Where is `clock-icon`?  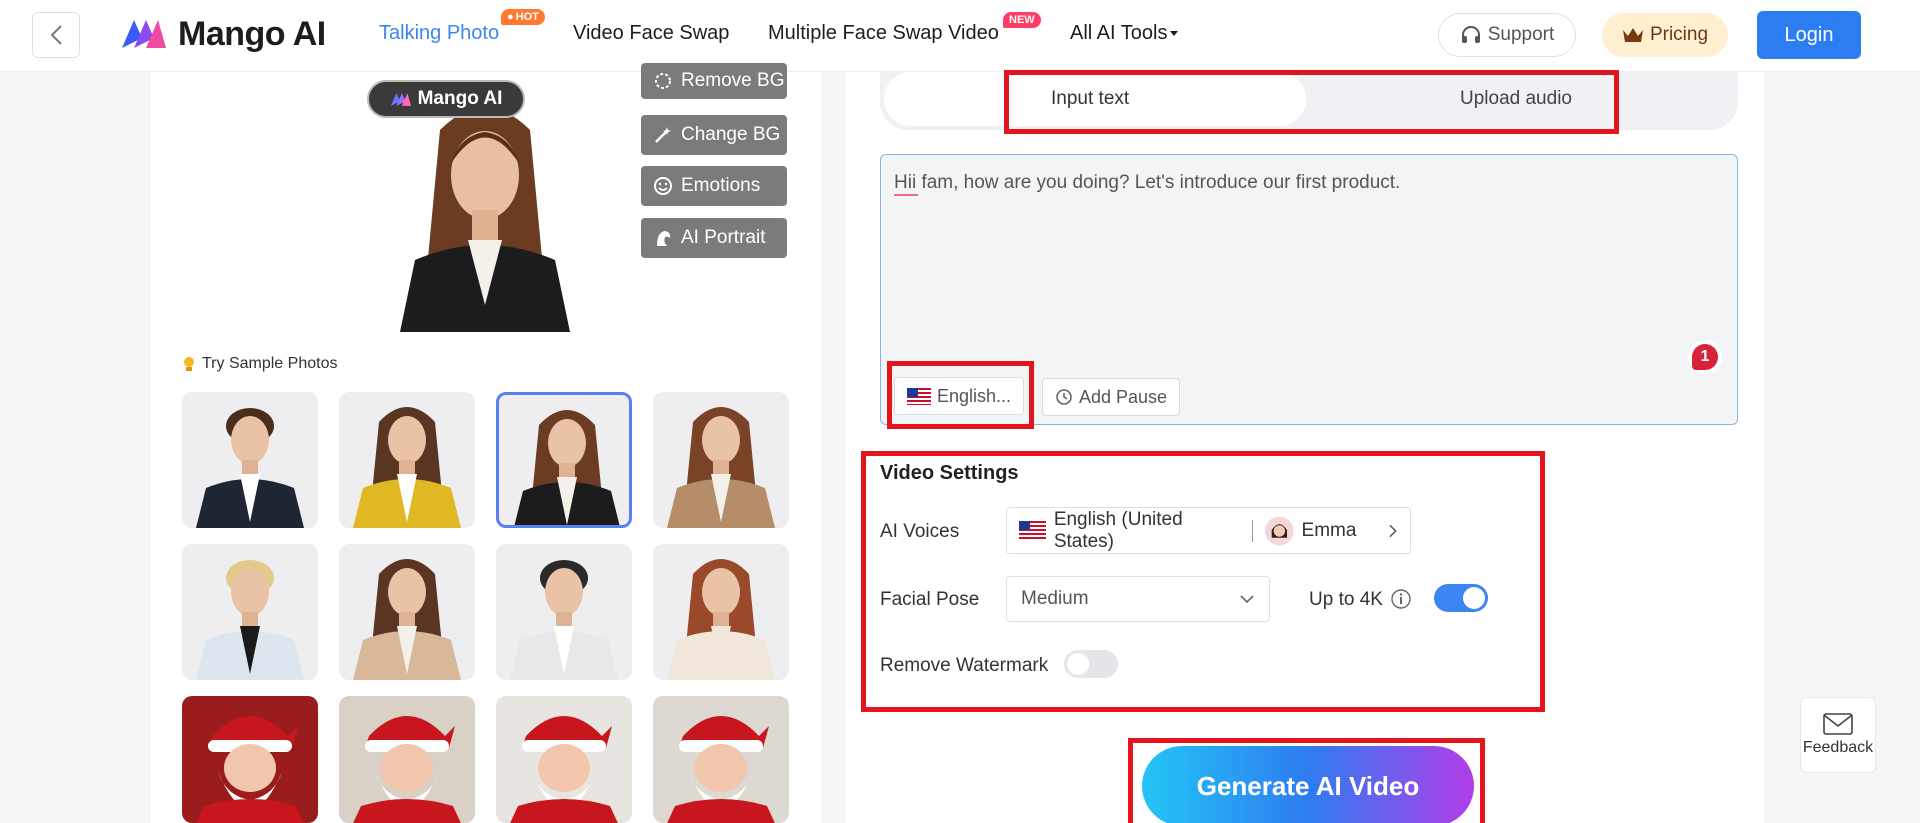
clock-icon is located at coordinates (1064, 397).